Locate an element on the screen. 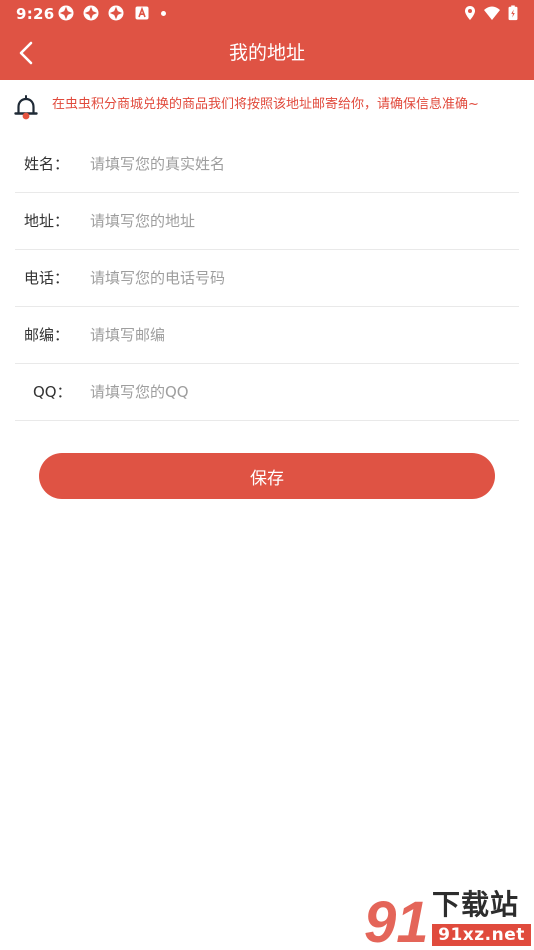 This screenshot has height=950, width=534. form-row-postcode: 邮编： is located at coordinates (267, 335).